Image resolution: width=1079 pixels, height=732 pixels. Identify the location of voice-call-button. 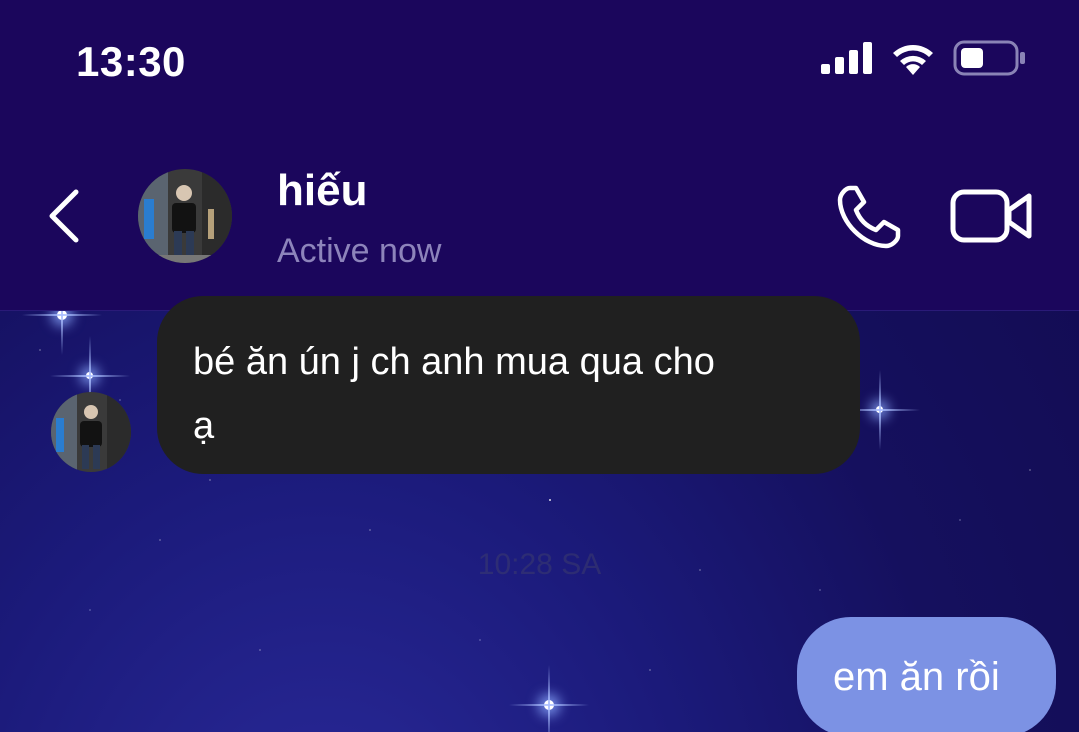
(870, 217).